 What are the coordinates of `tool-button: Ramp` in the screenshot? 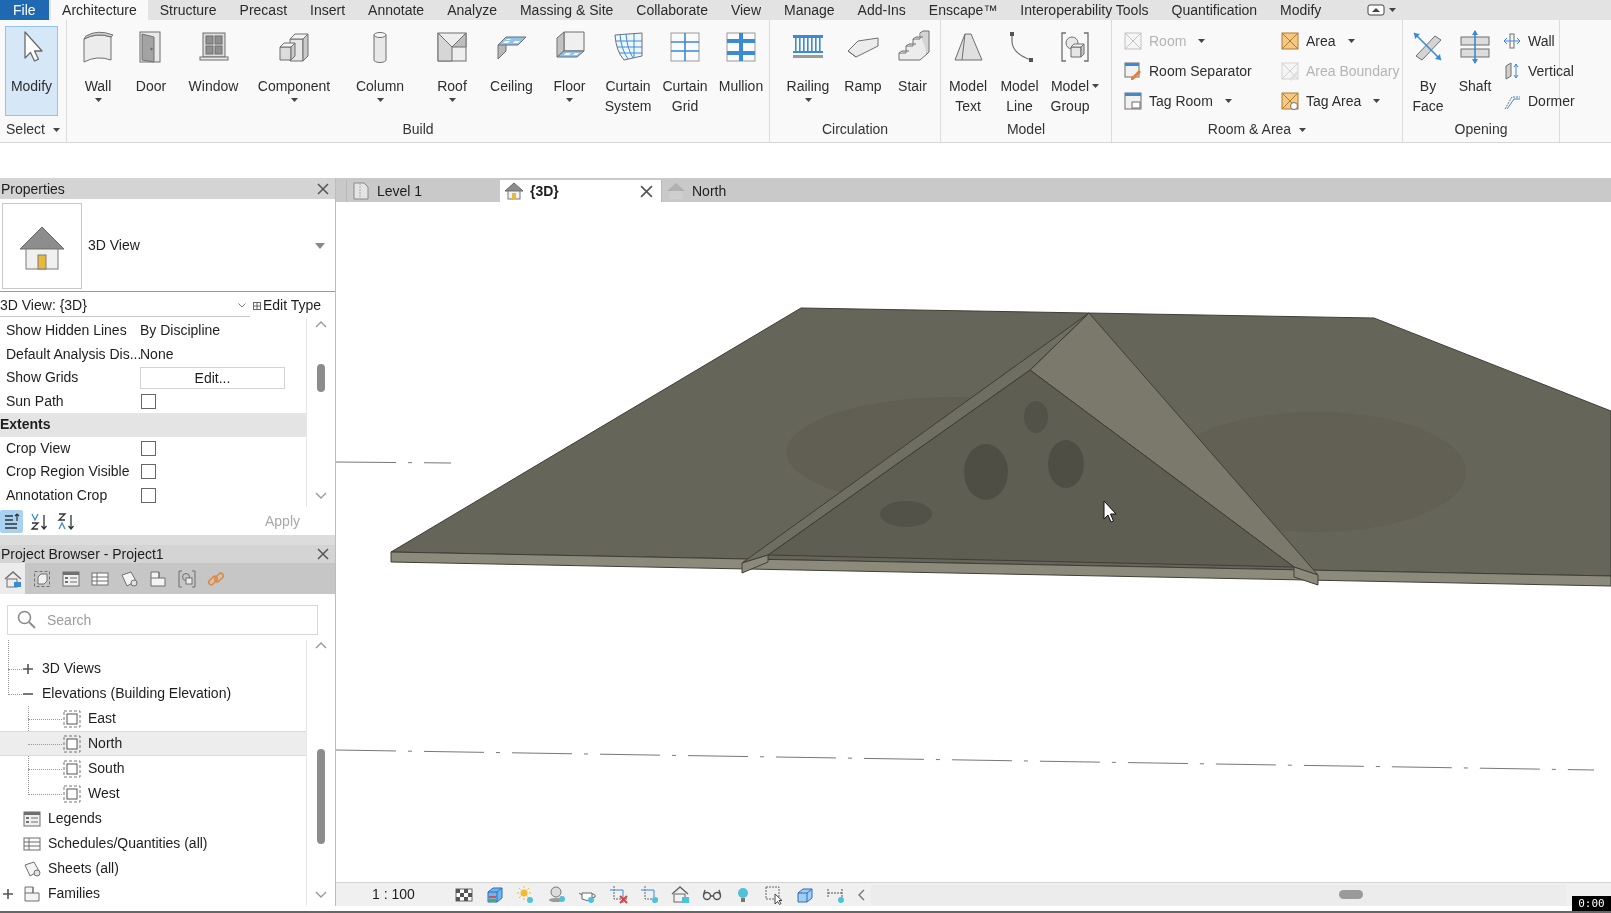 It's located at (863, 71).